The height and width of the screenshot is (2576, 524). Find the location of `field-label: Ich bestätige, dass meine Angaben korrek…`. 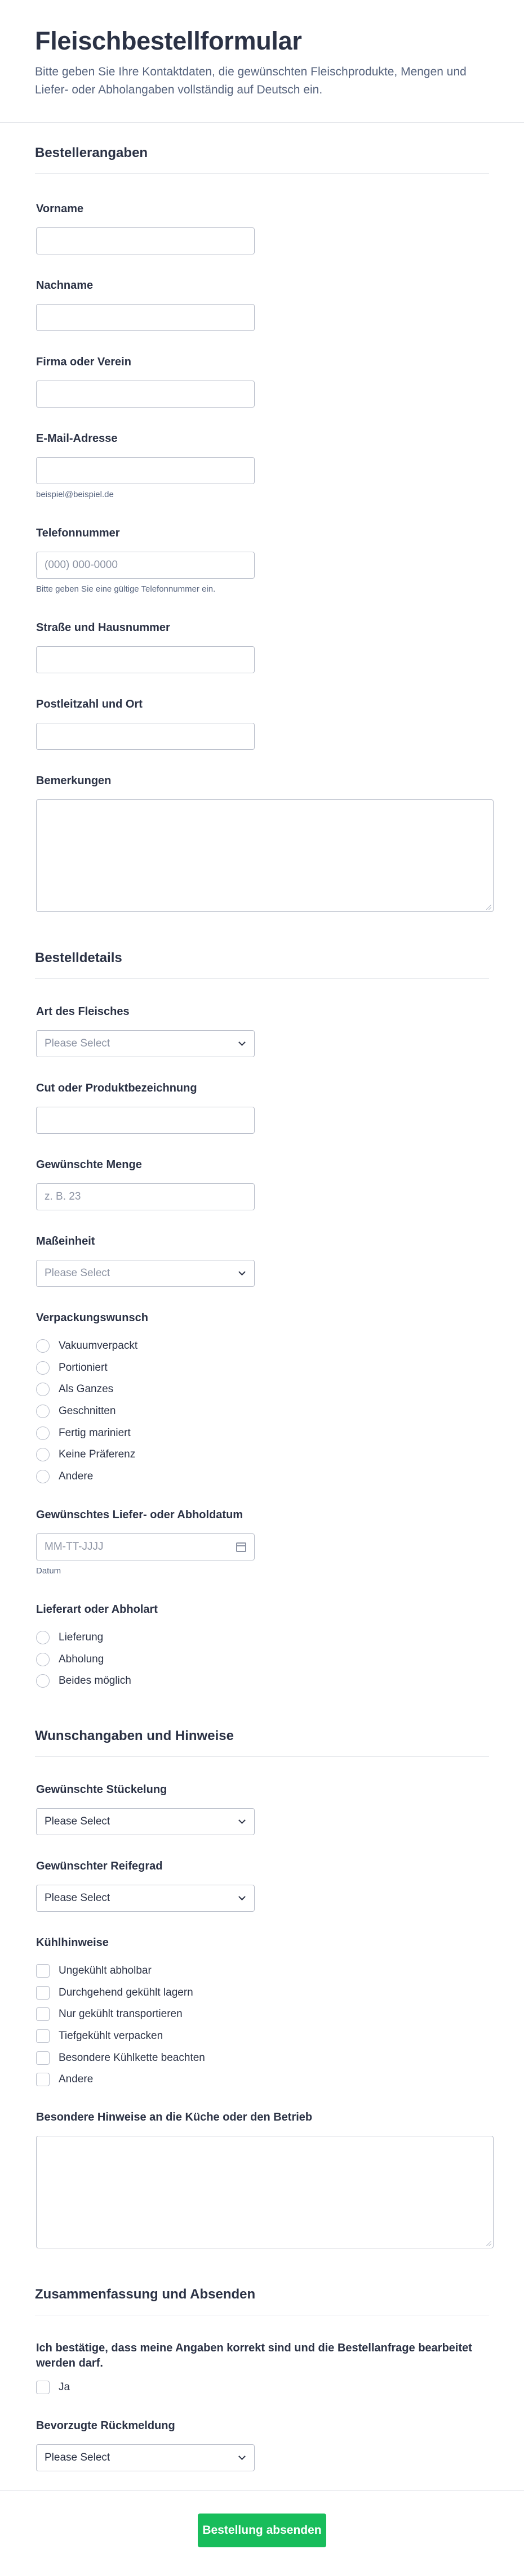

field-label: Ich bestätige, dass meine Angaben korrek… is located at coordinates (254, 2355).